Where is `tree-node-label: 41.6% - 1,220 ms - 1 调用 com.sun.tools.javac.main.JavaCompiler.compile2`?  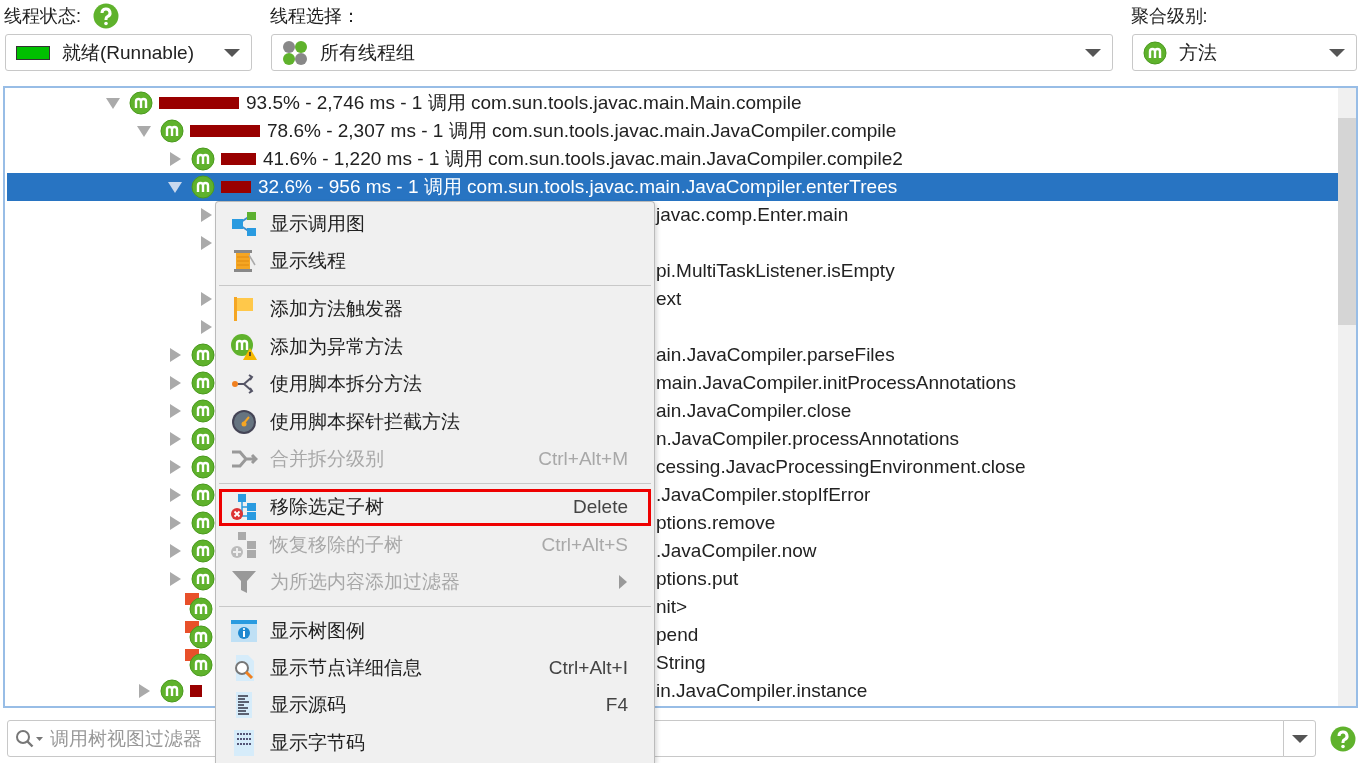
tree-node-label: 41.6% - 1,220 ms - 1 调用 com.sun.tools.javac.main.JavaCompiler.compile2 is located at coordinates (583, 159).